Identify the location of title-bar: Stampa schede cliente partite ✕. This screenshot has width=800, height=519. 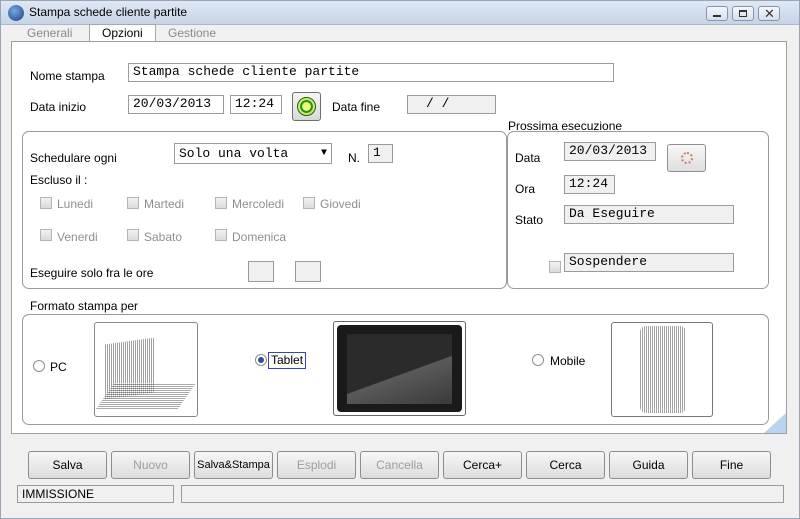
(400, 13).